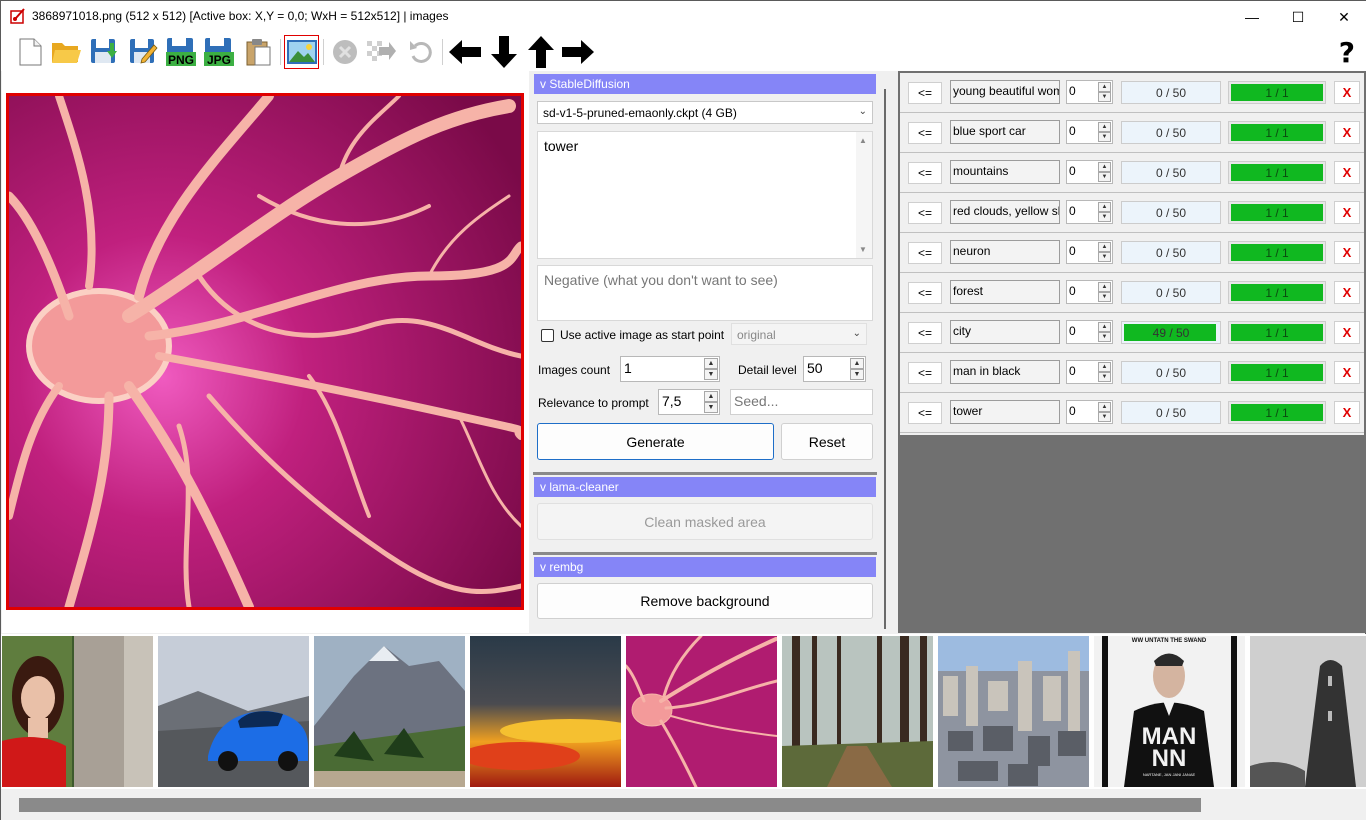 The height and width of the screenshot is (820, 1366). I want to click on stable-diffusion-header: v StableDiffusion, so click(705, 84).